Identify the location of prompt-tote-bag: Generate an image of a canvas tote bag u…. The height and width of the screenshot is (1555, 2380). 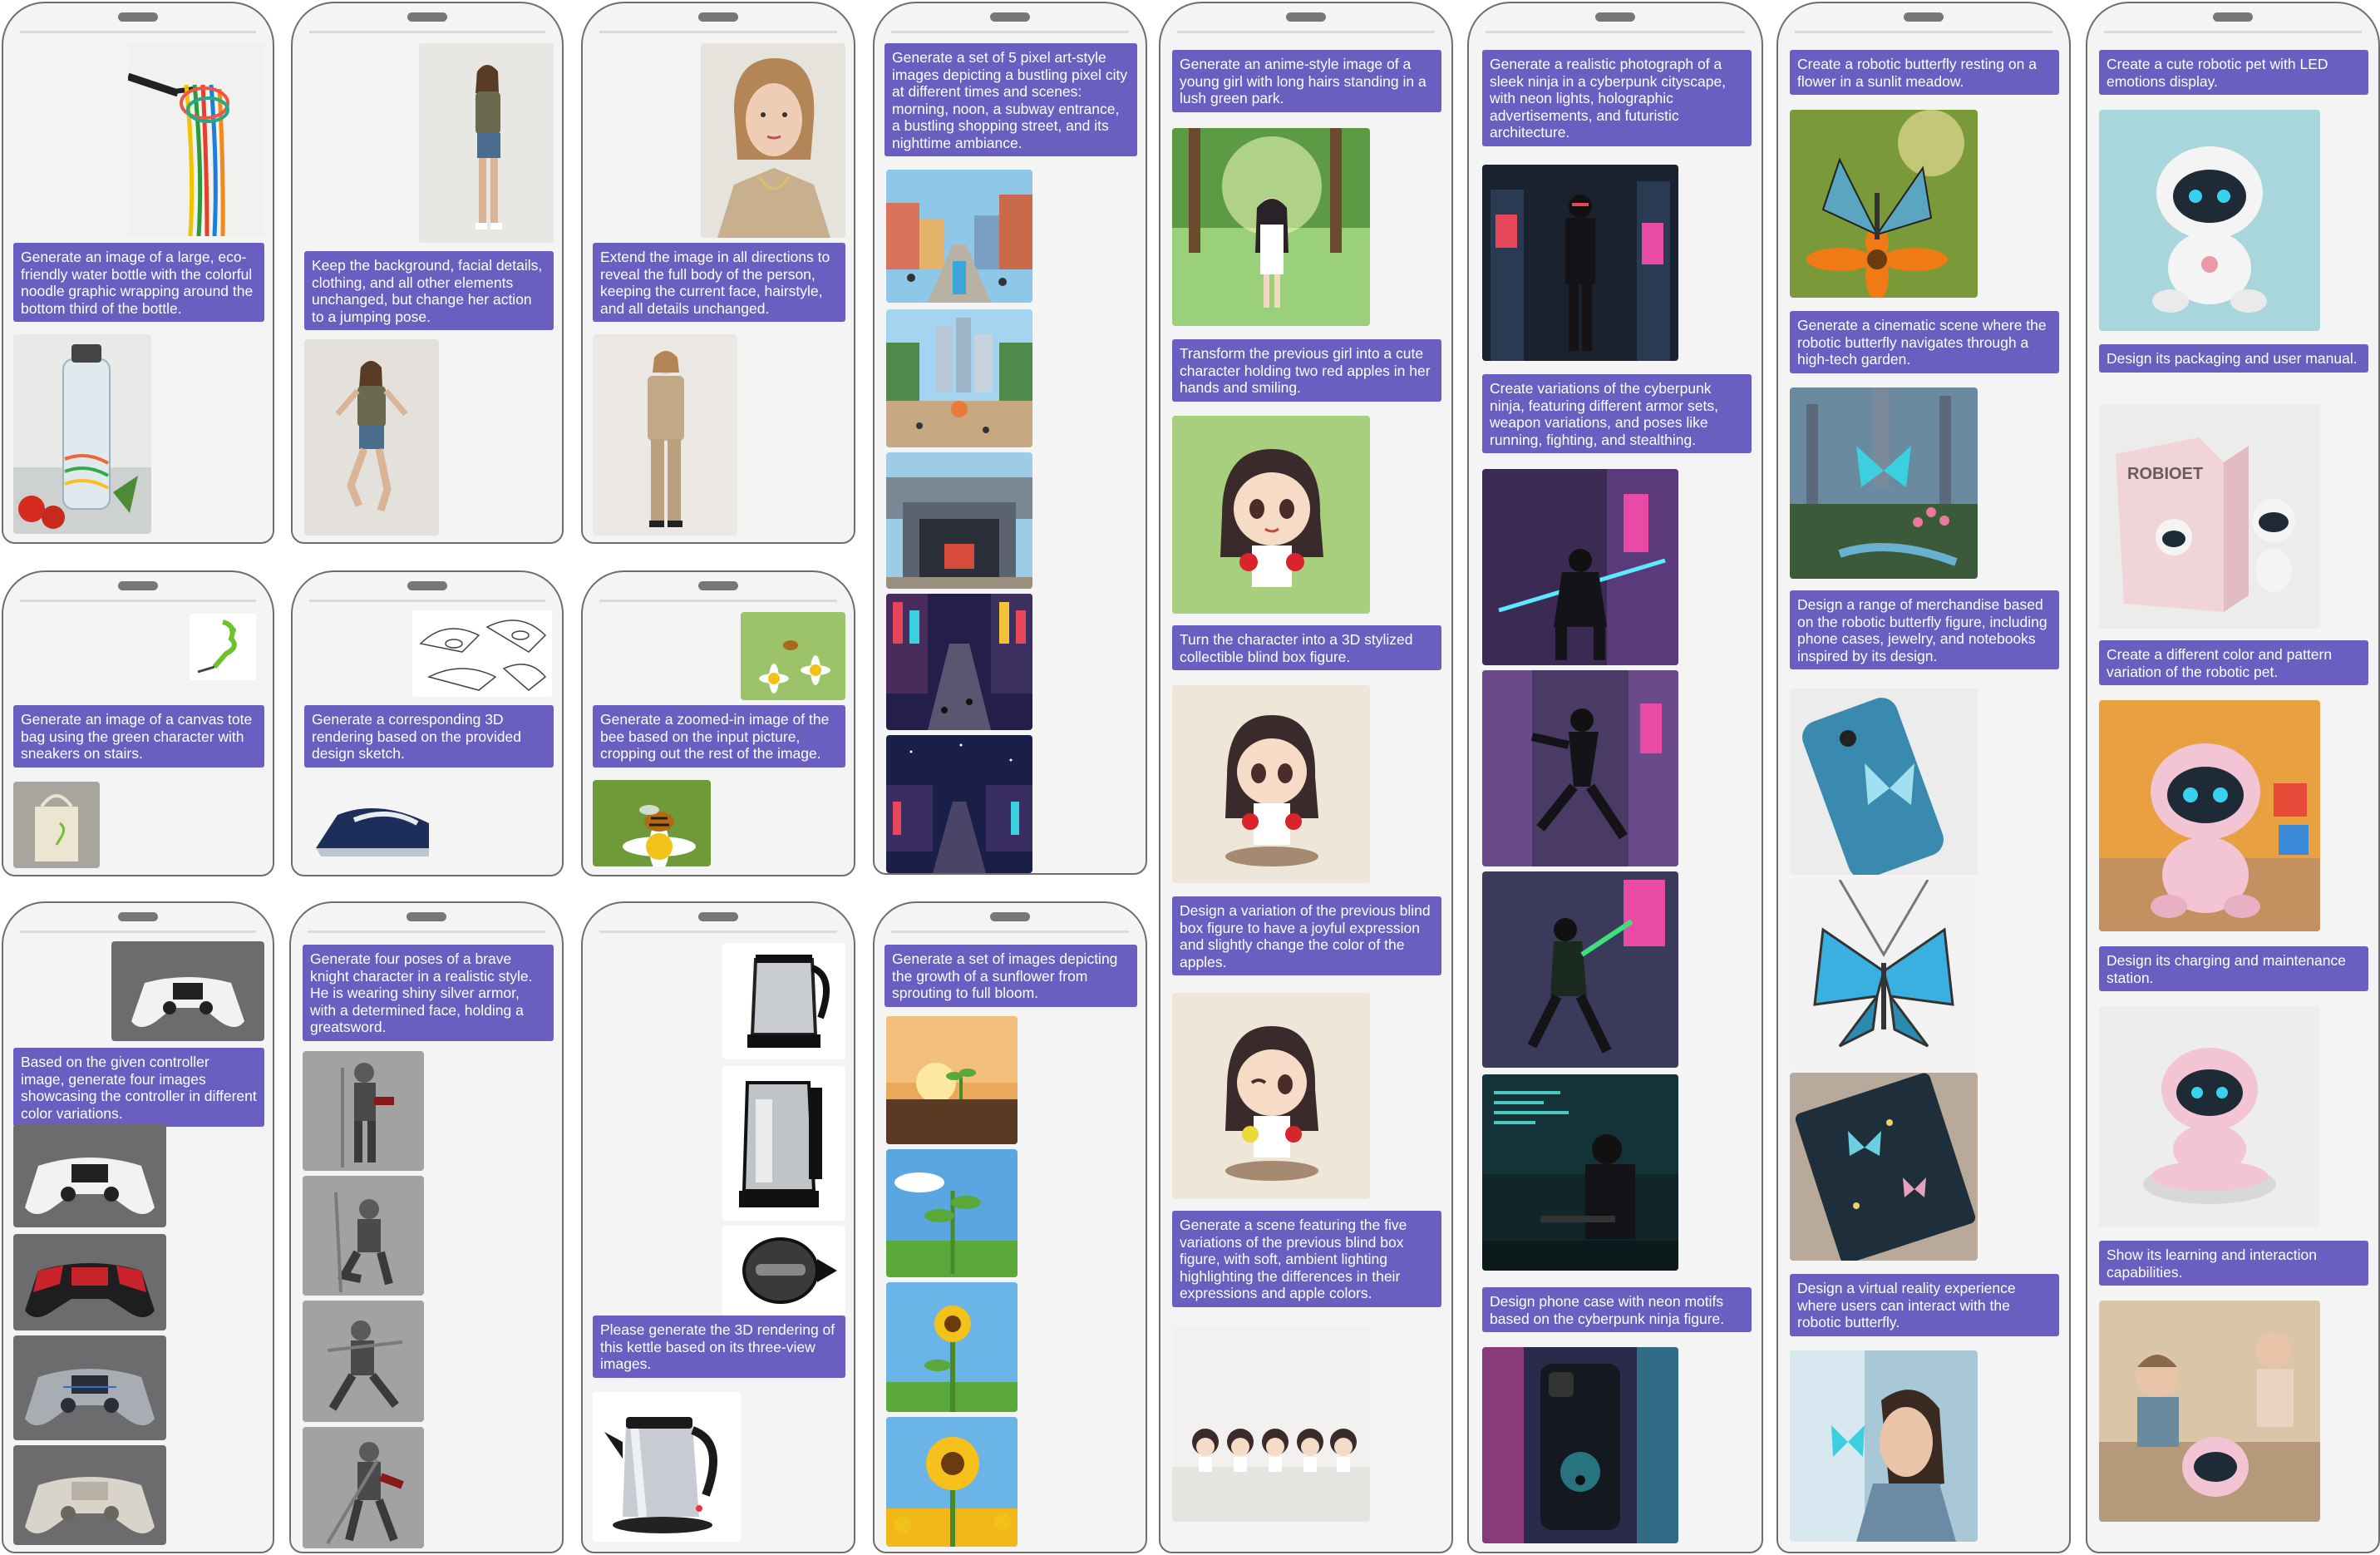
(138, 736).